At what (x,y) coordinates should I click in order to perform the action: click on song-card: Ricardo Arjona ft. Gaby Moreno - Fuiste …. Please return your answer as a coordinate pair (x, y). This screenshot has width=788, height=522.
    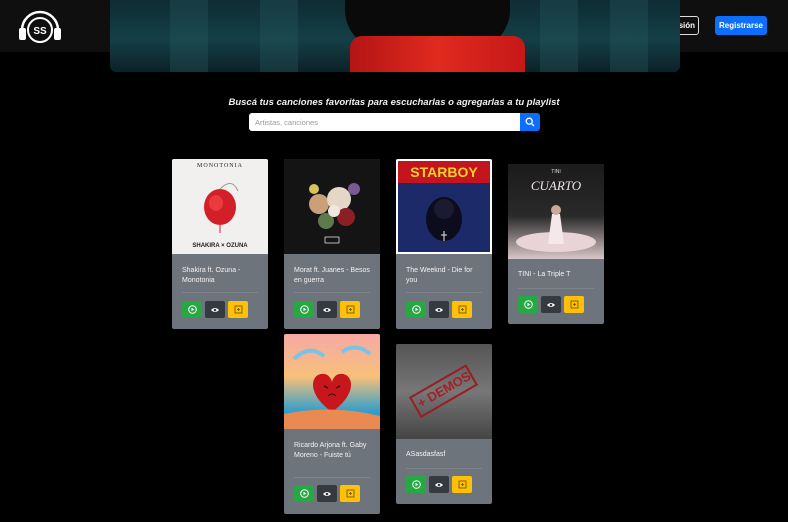
    Looking at the image, I should click on (332, 424).